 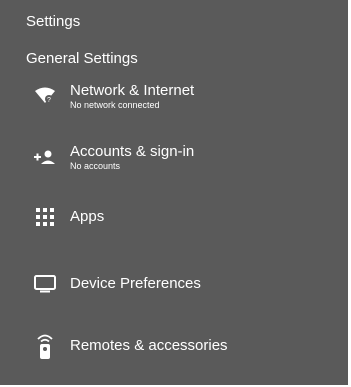 What do you see at coordinates (115, 104) in the screenshot?
I see `menu-item-subtitle: No network connected` at bounding box center [115, 104].